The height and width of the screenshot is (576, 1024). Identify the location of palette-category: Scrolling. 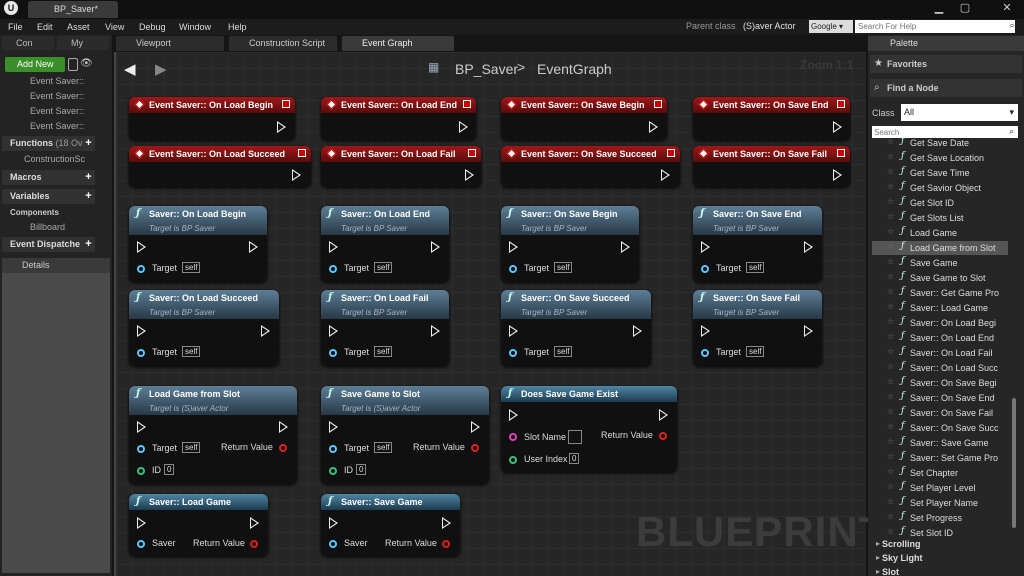
(901, 544).